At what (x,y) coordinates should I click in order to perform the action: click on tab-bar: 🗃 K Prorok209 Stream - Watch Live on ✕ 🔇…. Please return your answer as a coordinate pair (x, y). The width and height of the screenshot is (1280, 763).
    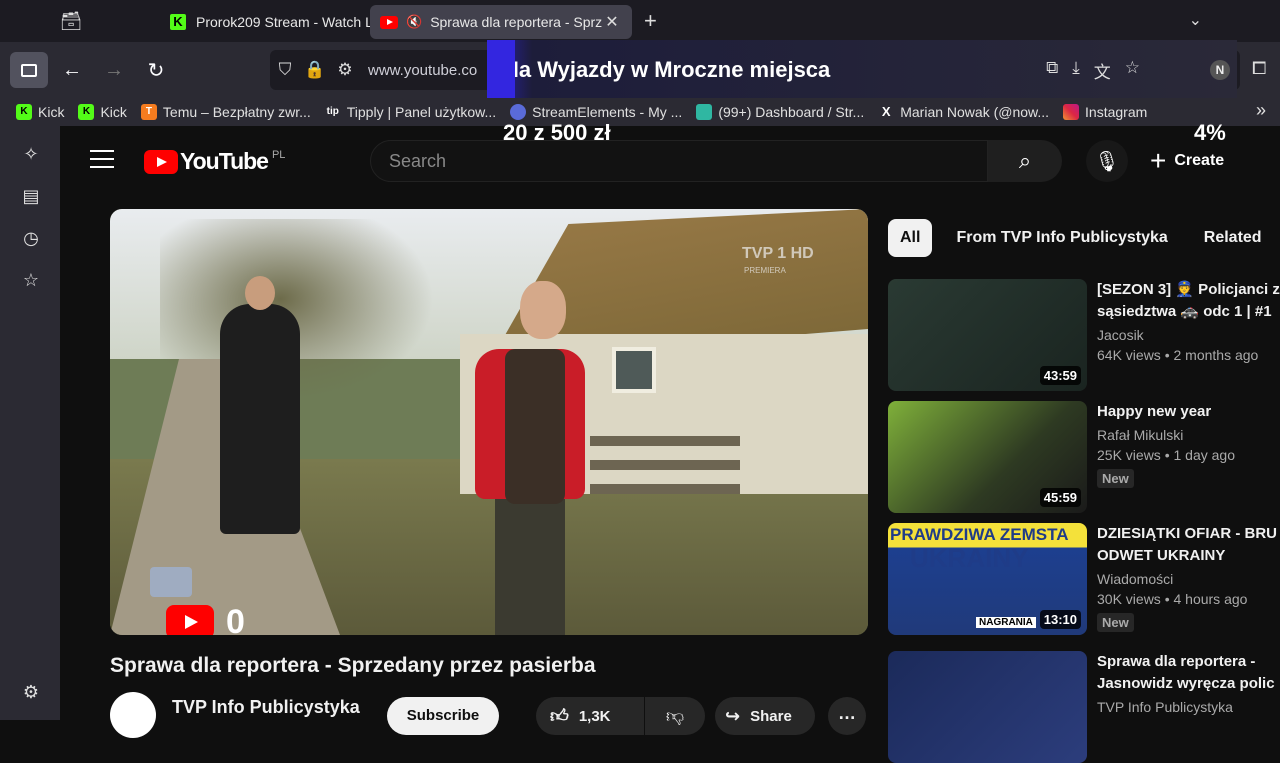
    Looking at the image, I should click on (640, 21).